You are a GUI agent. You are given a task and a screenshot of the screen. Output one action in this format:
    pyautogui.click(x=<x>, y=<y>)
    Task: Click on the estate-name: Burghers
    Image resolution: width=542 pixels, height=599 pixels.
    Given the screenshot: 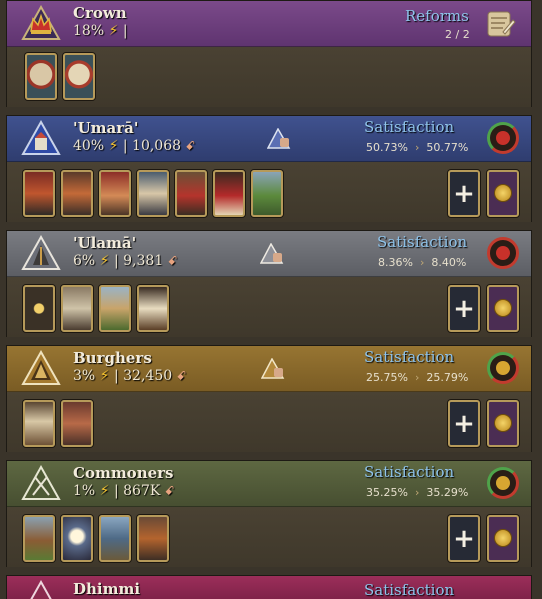 What is the action you would take?
    pyautogui.click(x=112, y=358)
    